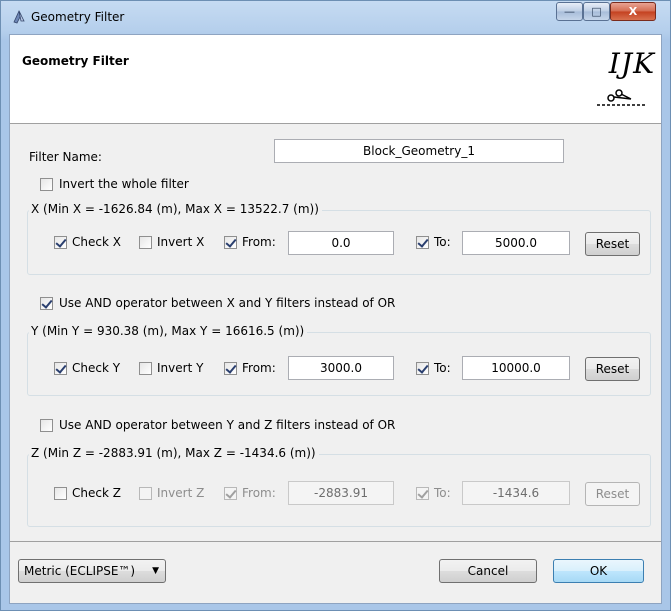 The height and width of the screenshot is (611, 671). I want to click on dialog-header: Geometry Filter IJK, so click(335, 79).